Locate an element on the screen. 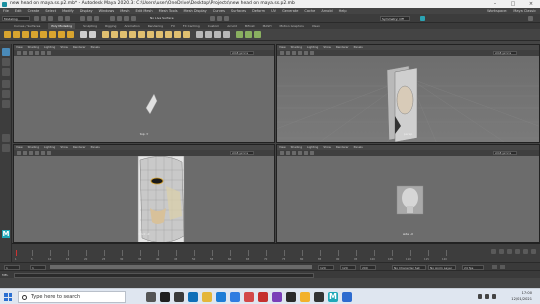 This screenshot has width=540, height=304. mirror-icon is located at coordinates (141, 34).